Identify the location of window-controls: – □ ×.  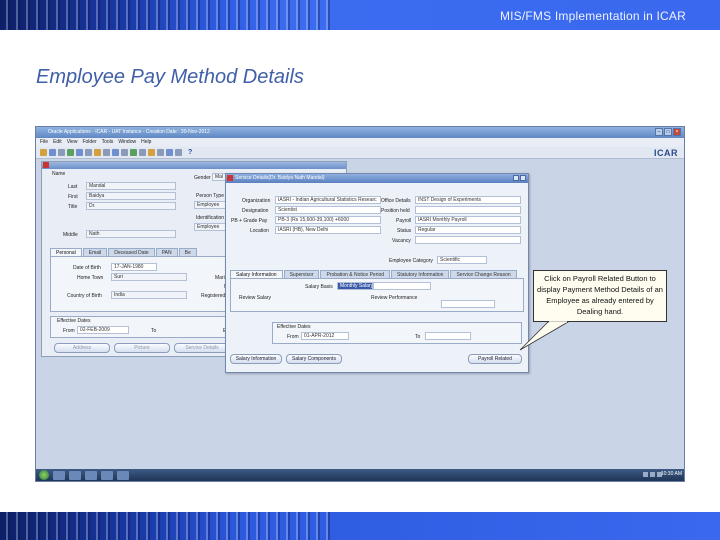
(668, 132).